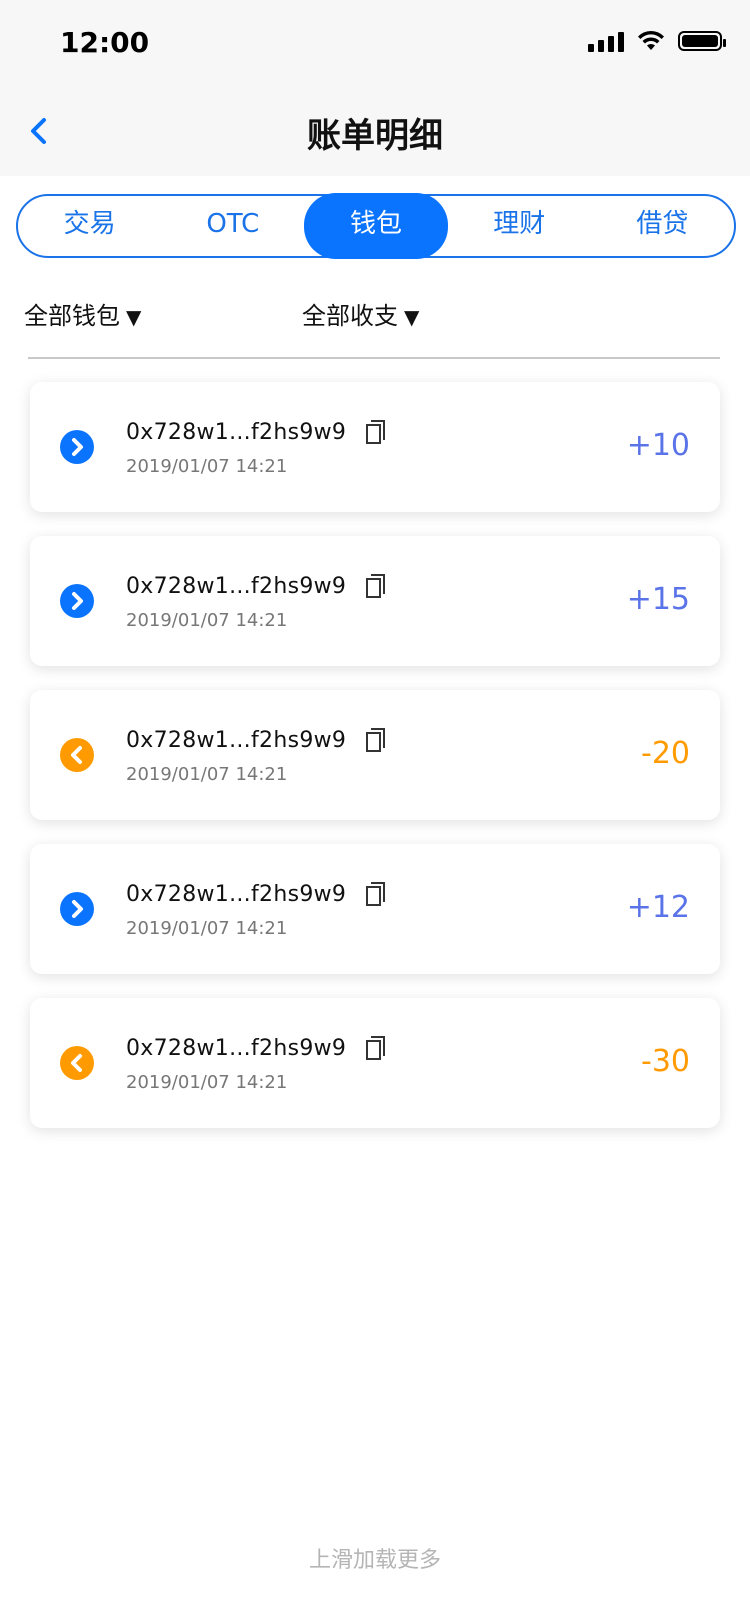 This screenshot has width=750, height=1624. I want to click on transaction-amount: -30, so click(665, 1061).